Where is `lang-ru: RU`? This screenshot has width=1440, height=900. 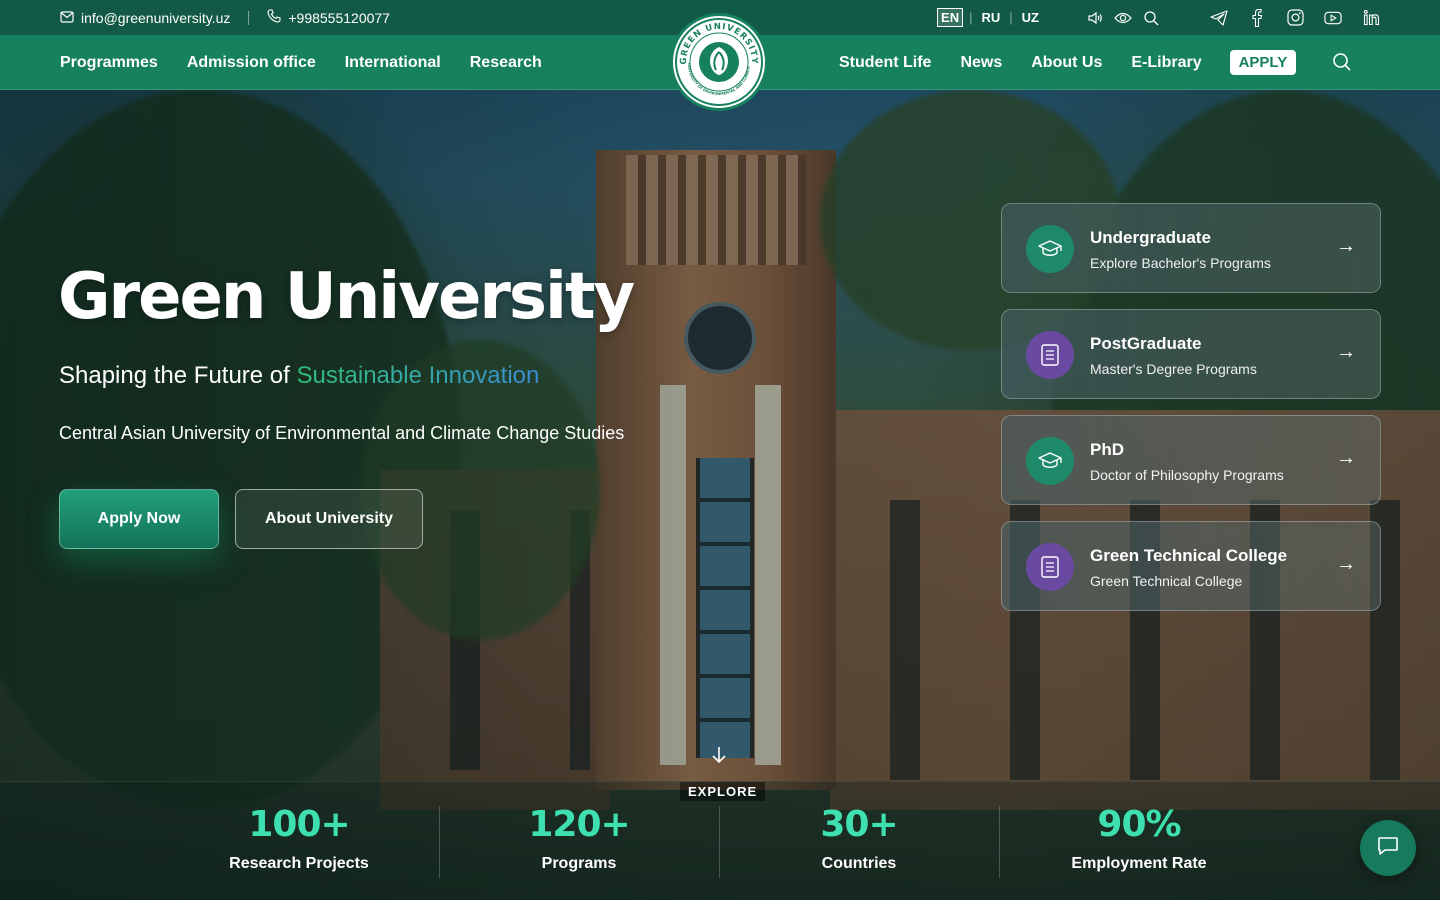 lang-ru: RU is located at coordinates (990, 17).